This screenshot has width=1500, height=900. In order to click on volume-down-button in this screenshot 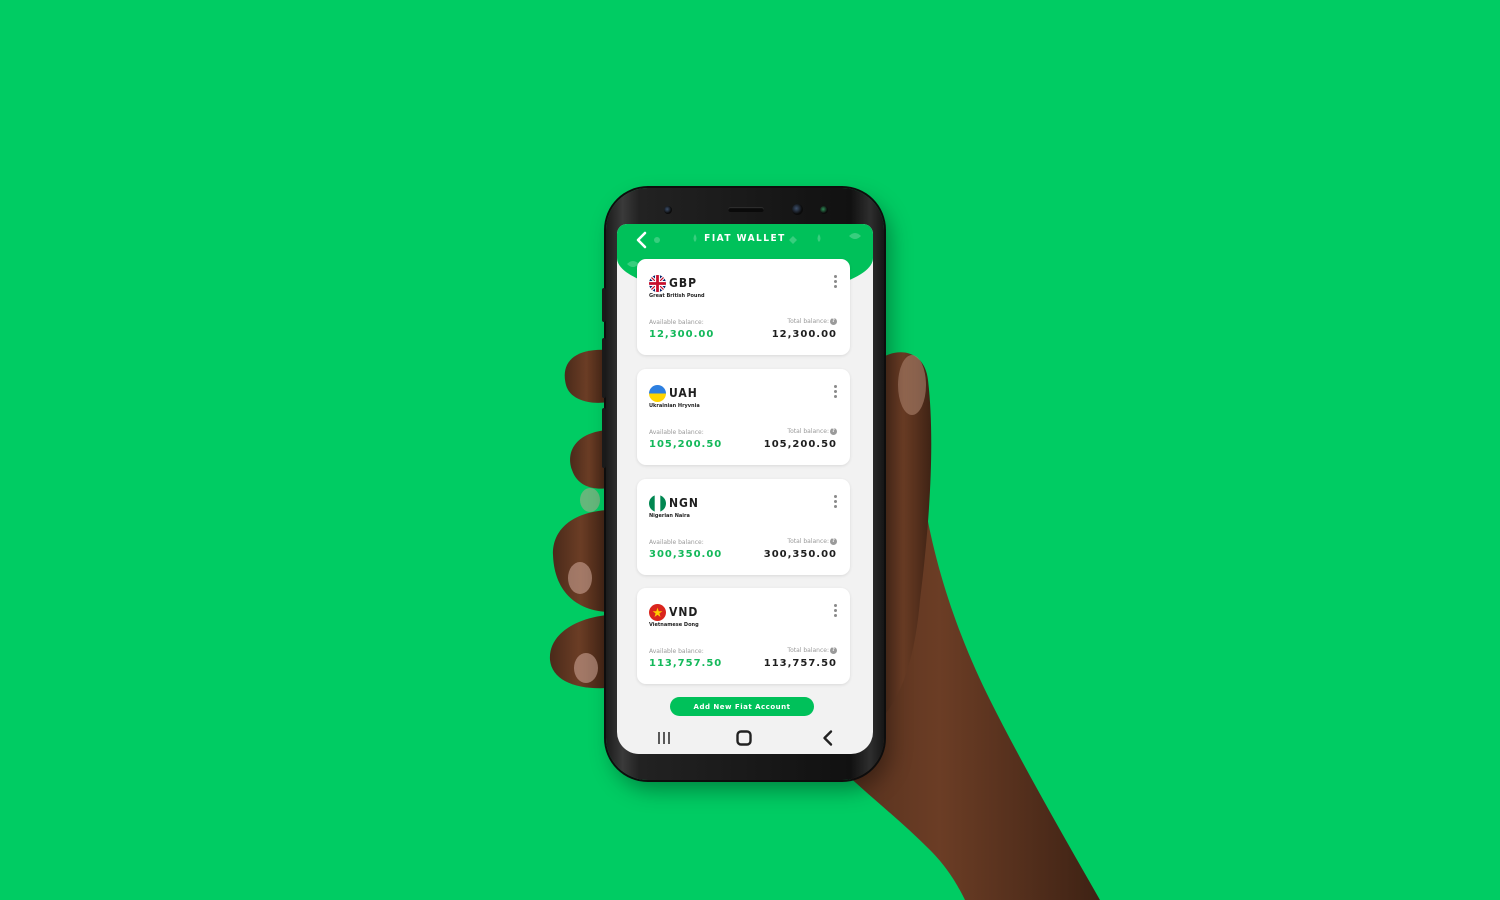, I will do `click(604, 368)`.